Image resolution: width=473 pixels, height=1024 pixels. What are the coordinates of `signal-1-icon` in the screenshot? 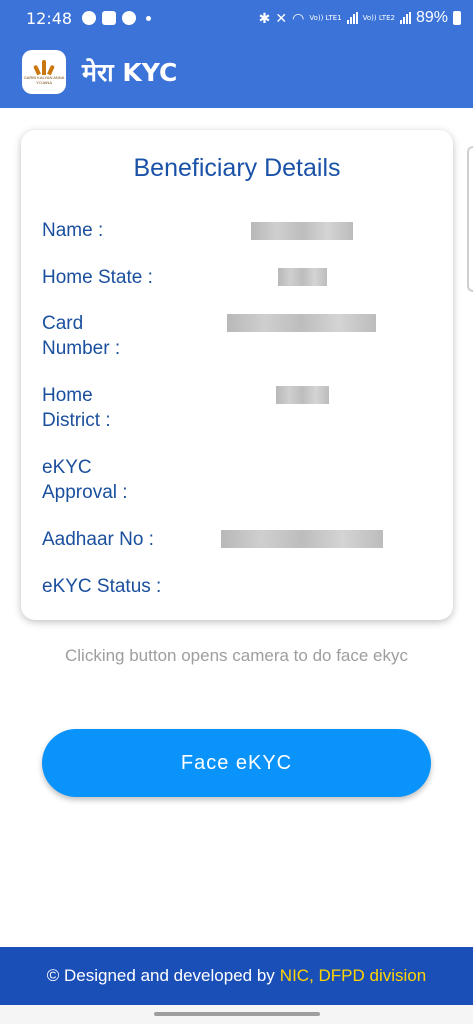 It's located at (352, 18).